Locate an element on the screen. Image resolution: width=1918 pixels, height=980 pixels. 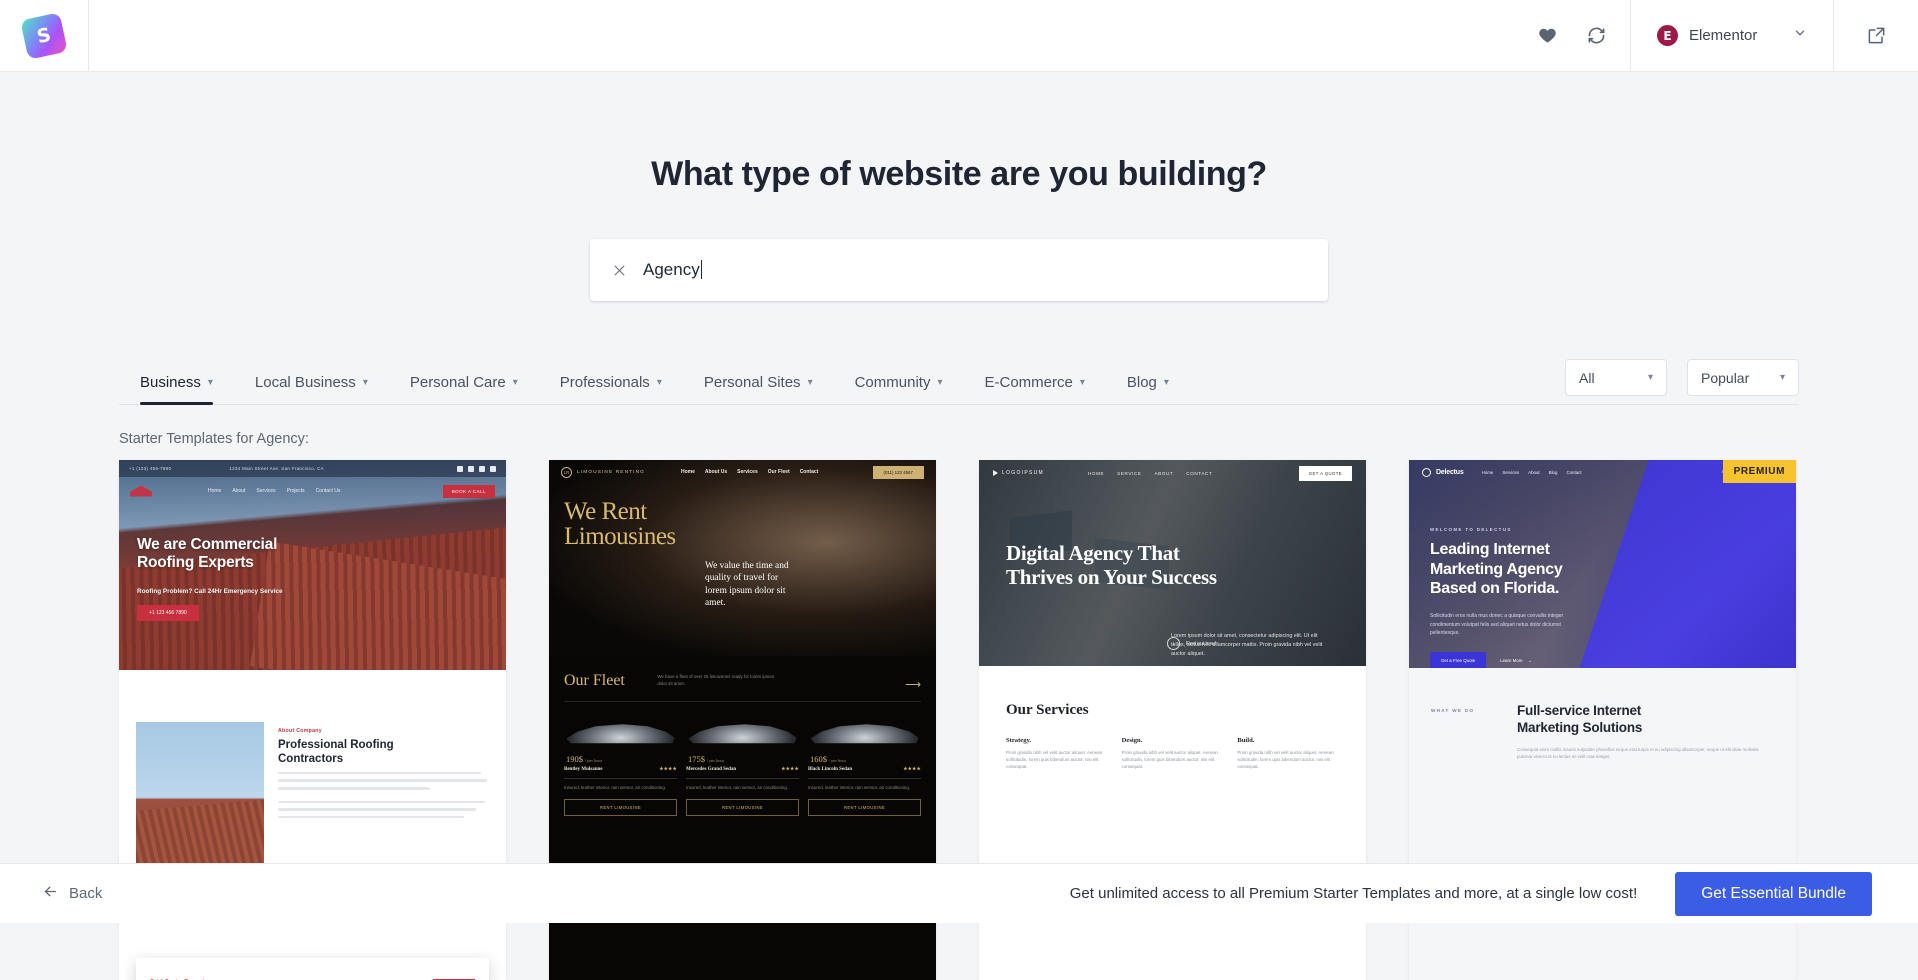
mini-nav-item: CONTACT is located at coordinates (1199, 473).